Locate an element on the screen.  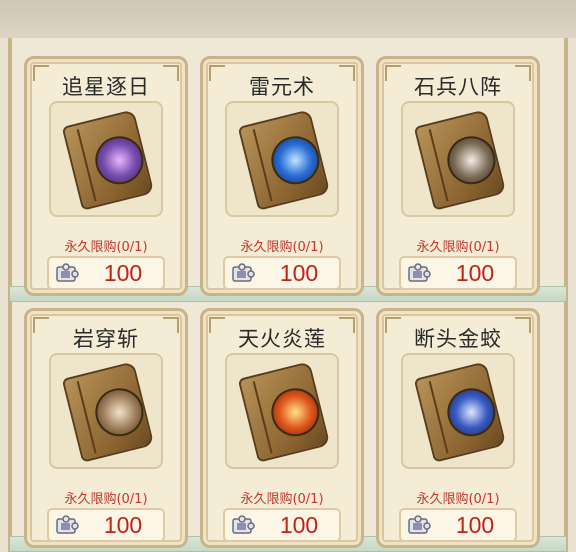
item-name: 雷元术 is located at coordinates (282, 87).